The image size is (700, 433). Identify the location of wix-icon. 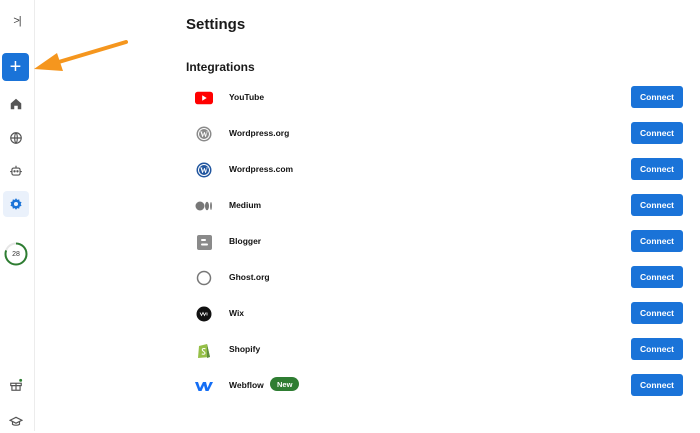
(204, 314).